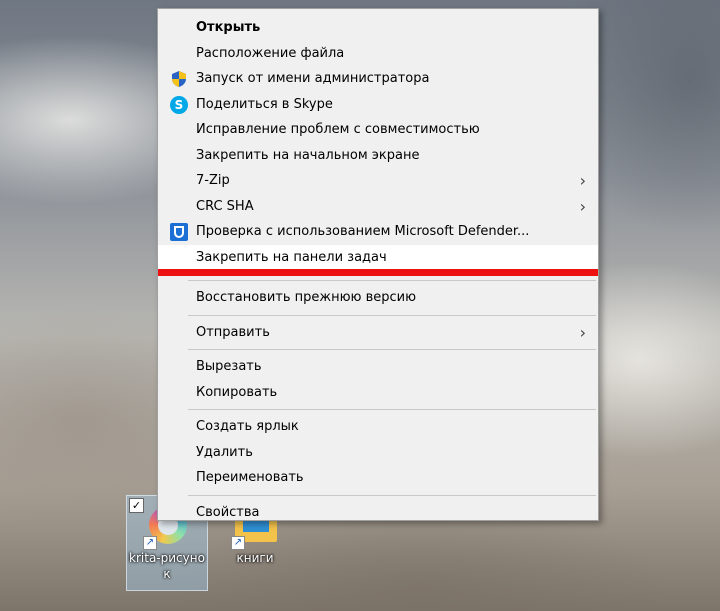 Image resolution: width=720 pixels, height=611 pixels. What do you see at coordinates (378, 28) in the screenshot?
I see `menu-item-open: Открыть` at bounding box center [378, 28].